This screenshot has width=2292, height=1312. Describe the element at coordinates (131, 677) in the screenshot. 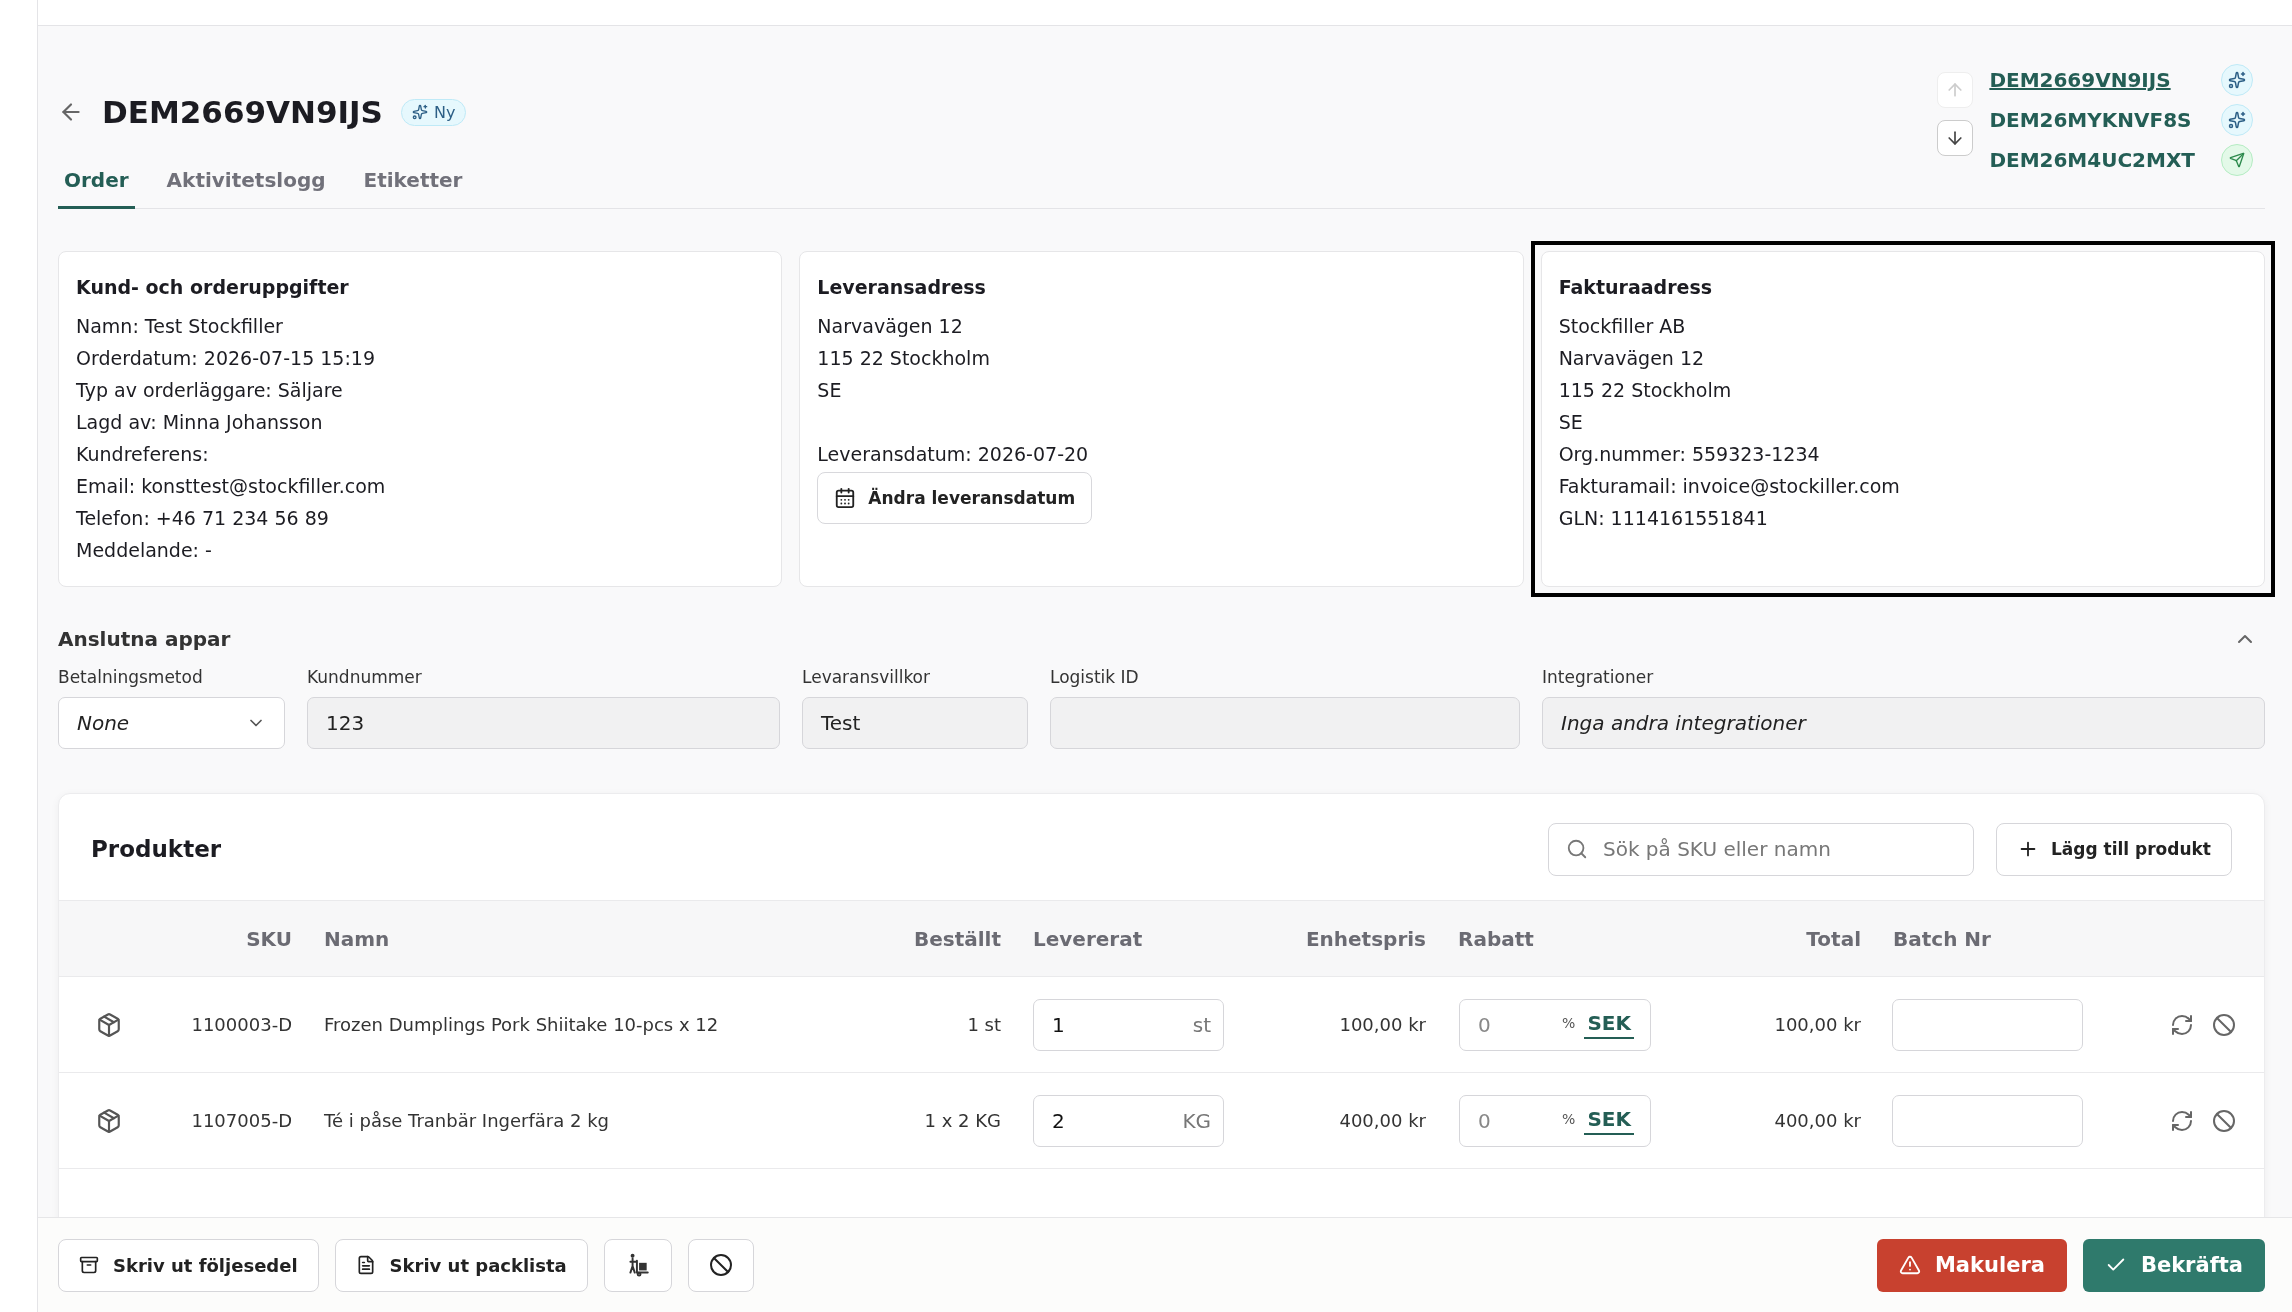

I see `field-label: Betalningsmetod` at that location.